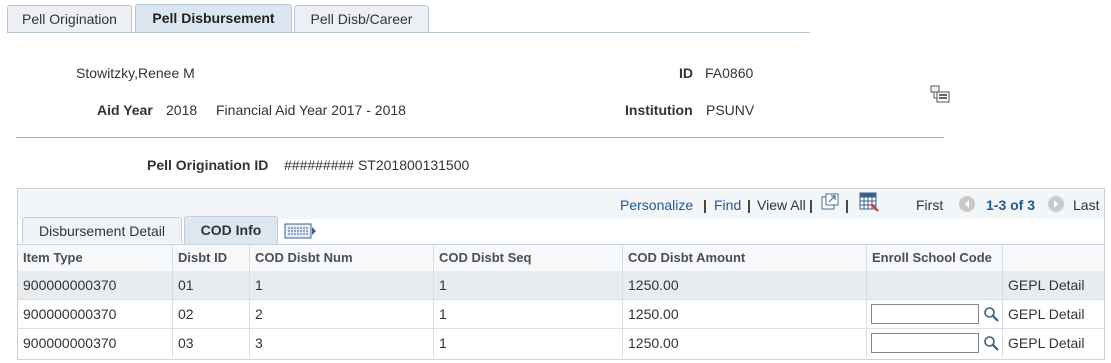 The width and height of the screenshot is (1111, 363). Describe the element at coordinates (301, 231) in the screenshot. I see `show-all-columns-icon` at that location.